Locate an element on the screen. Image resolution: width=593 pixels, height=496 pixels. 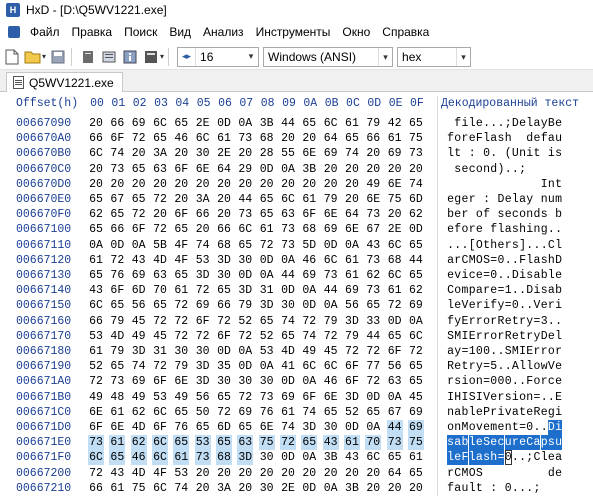
decoded-char: n is located at coordinates (536, 229).